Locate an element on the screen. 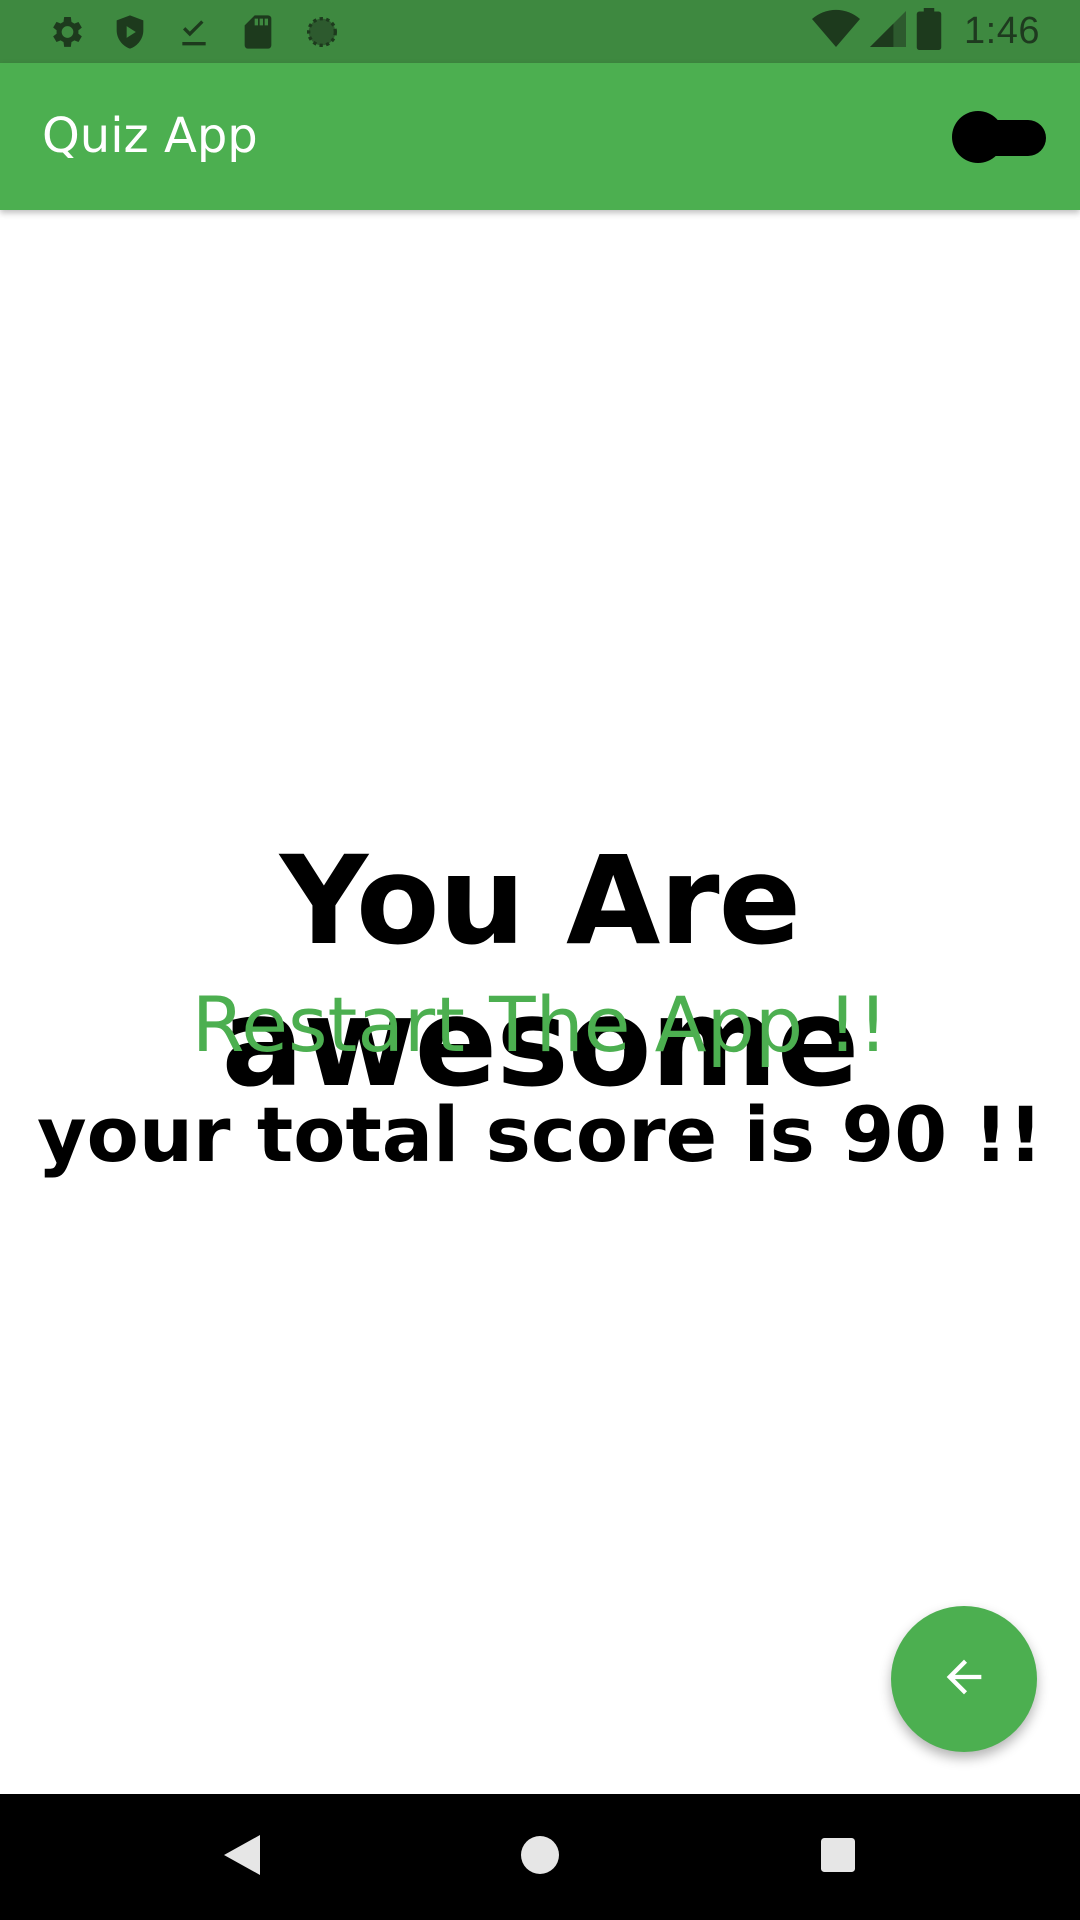 The image size is (1080, 1920). home-icon is located at coordinates (540, 1857).